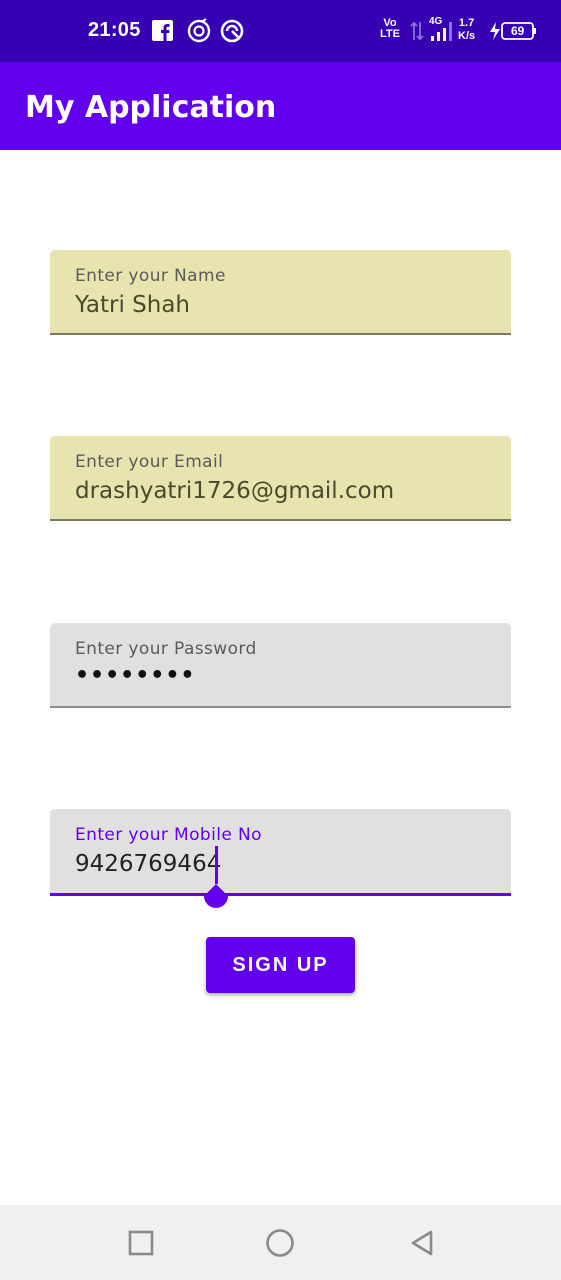 This screenshot has height=1280, width=561. I want to click on password-field-value: ••••••••, so click(135, 676).